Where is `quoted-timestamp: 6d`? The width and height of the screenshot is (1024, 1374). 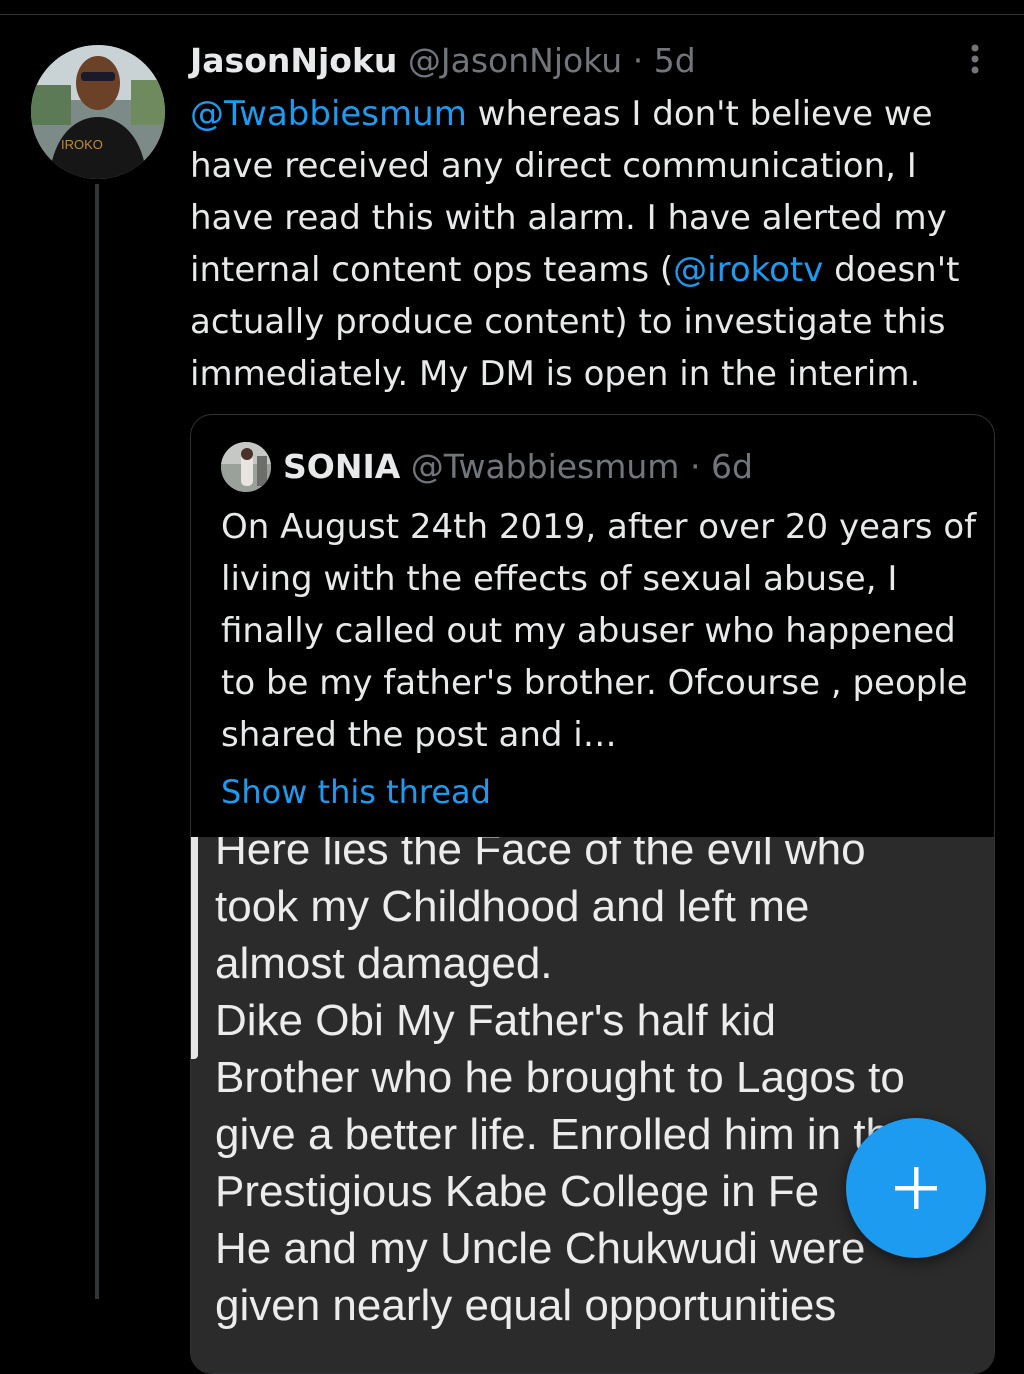 quoted-timestamp: 6d is located at coordinates (732, 466).